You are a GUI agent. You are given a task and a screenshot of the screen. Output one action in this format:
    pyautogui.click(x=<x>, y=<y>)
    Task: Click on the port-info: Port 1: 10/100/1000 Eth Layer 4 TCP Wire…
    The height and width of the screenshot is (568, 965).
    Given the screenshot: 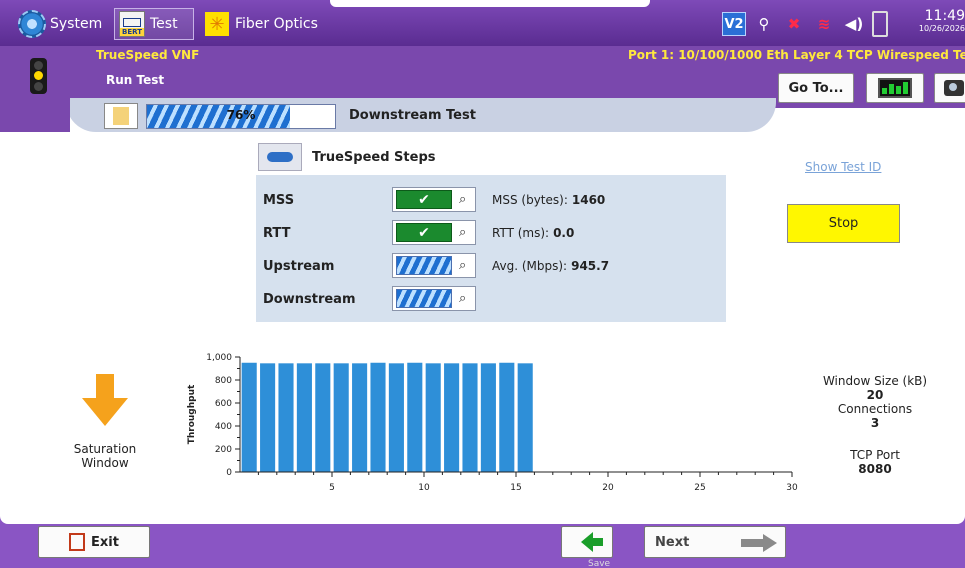 What is the action you would take?
    pyautogui.click(x=796, y=55)
    